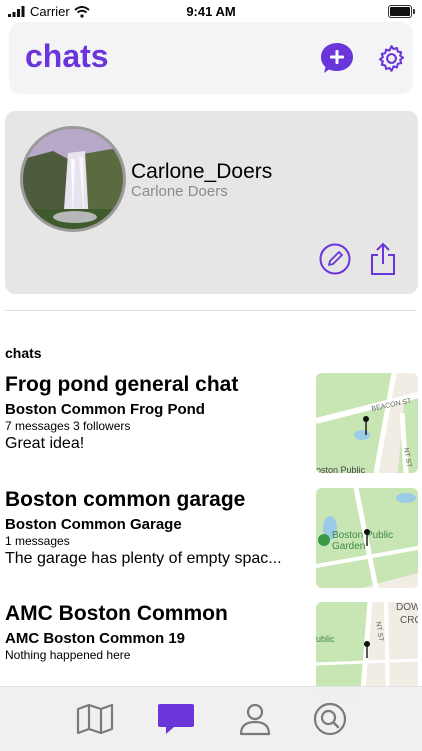 The image size is (422, 751). I want to click on chat-bubble-icon, so click(176, 719).